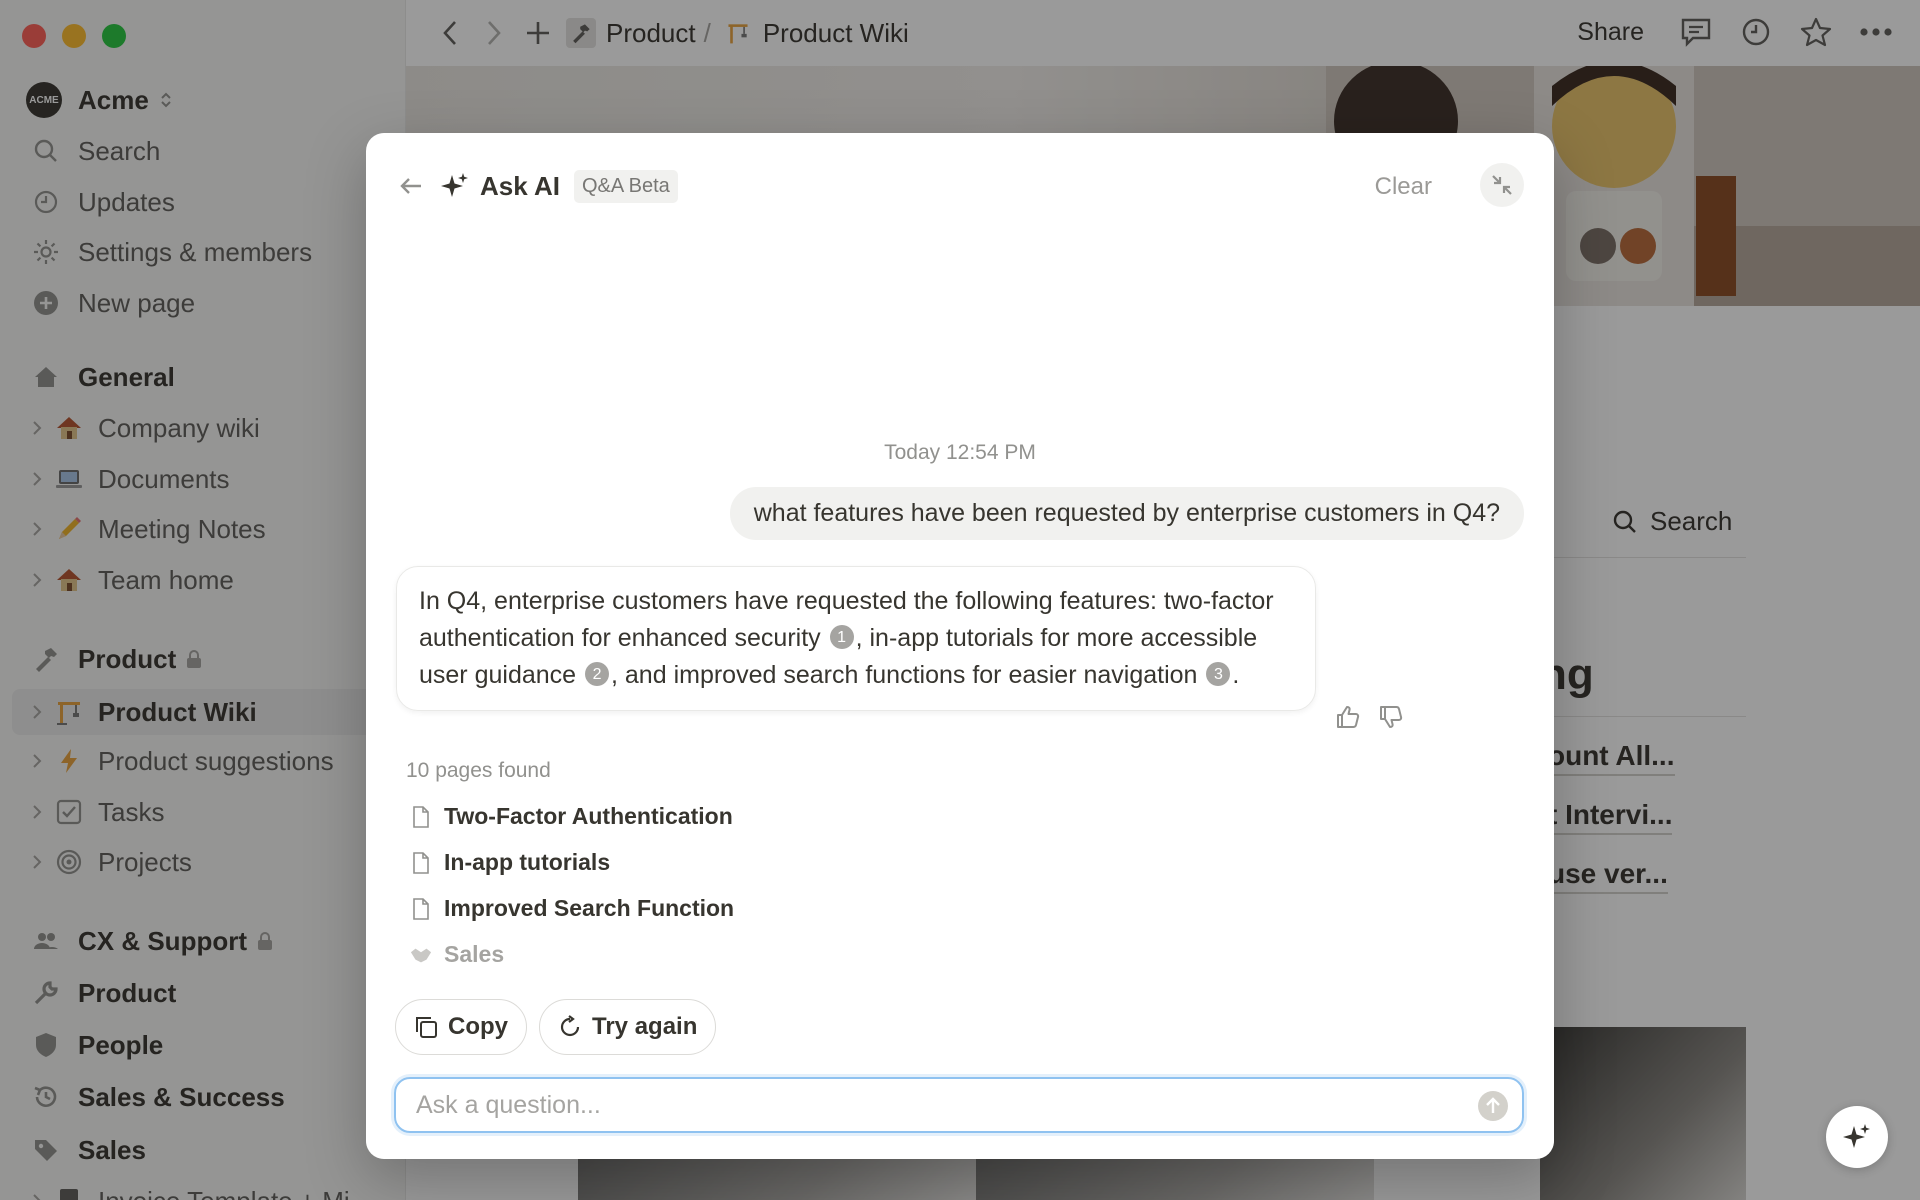  What do you see at coordinates (421, 955) in the screenshot?
I see `handshake-icon` at bounding box center [421, 955].